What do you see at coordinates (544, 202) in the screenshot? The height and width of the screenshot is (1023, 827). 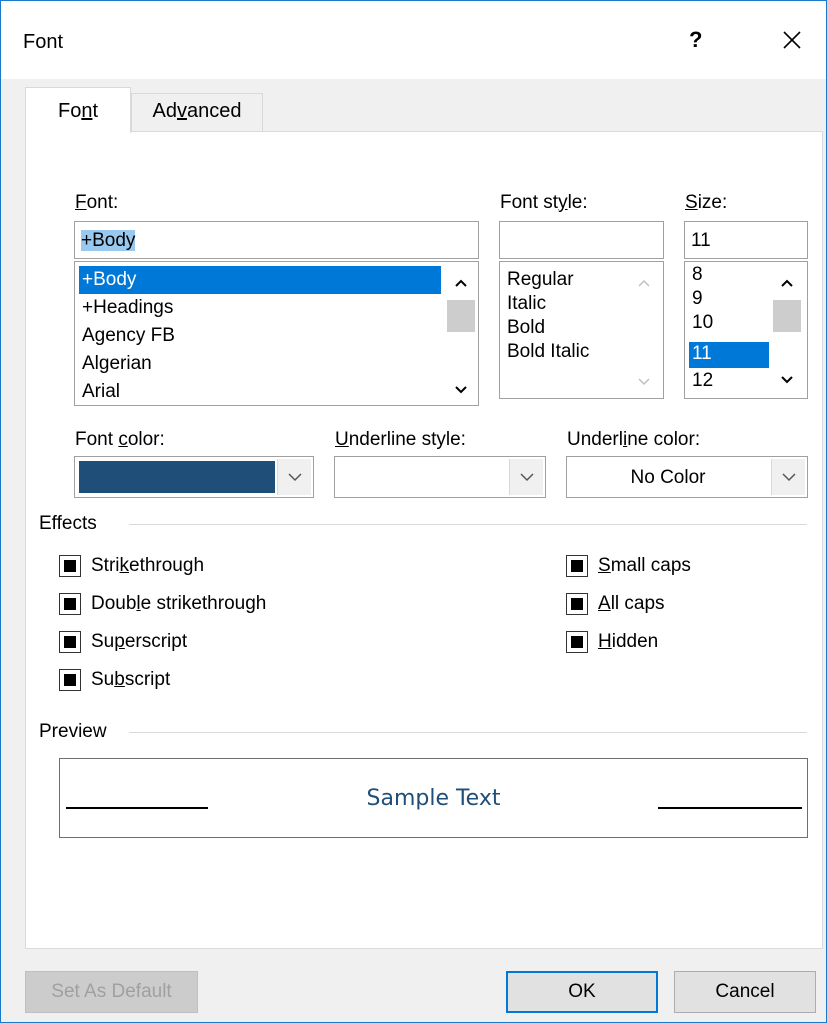 I see `font-style-label: Font style:` at bounding box center [544, 202].